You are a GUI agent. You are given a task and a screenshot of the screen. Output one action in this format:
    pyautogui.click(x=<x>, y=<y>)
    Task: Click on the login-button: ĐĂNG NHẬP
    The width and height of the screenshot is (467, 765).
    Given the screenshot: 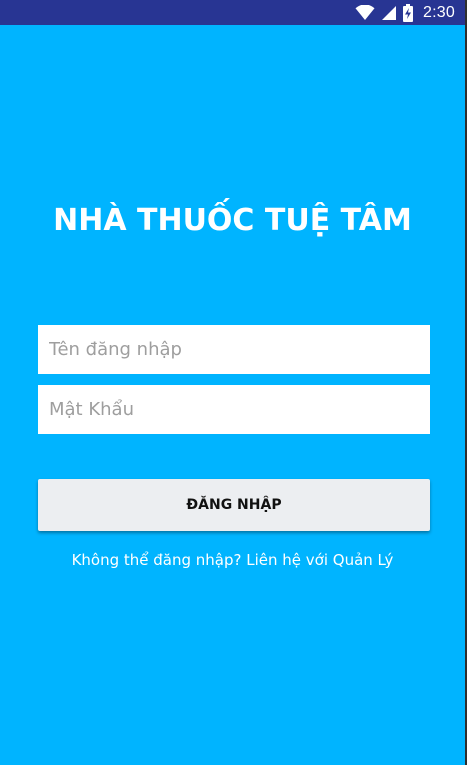 What is the action you would take?
    pyautogui.click(x=234, y=505)
    